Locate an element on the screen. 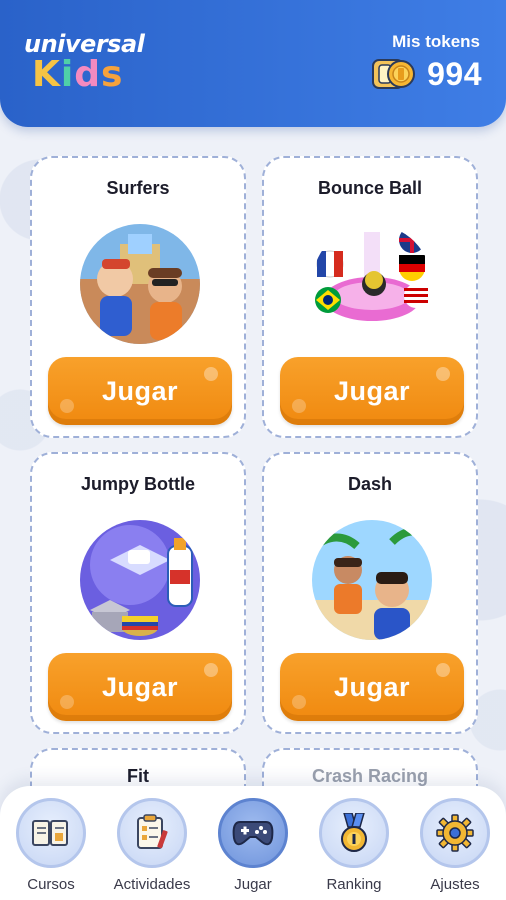 This screenshot has height=900, width=506. game-card-bounce-ball: Bounce Ball Jugar is located at coordinates (370, 297).